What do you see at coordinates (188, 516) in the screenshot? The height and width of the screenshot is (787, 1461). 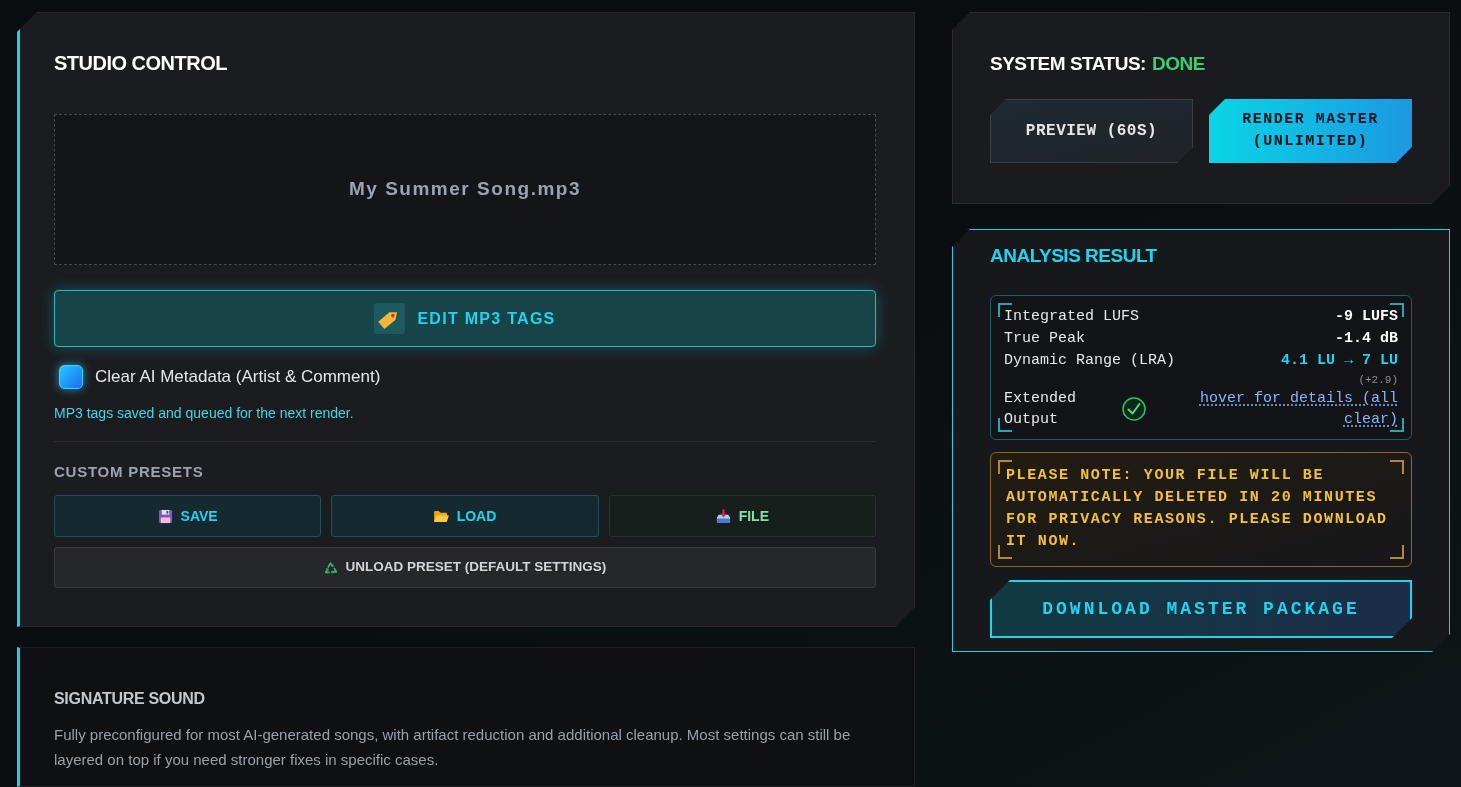 I see `preset-button: SAVE` at bounding box center [188, 516].